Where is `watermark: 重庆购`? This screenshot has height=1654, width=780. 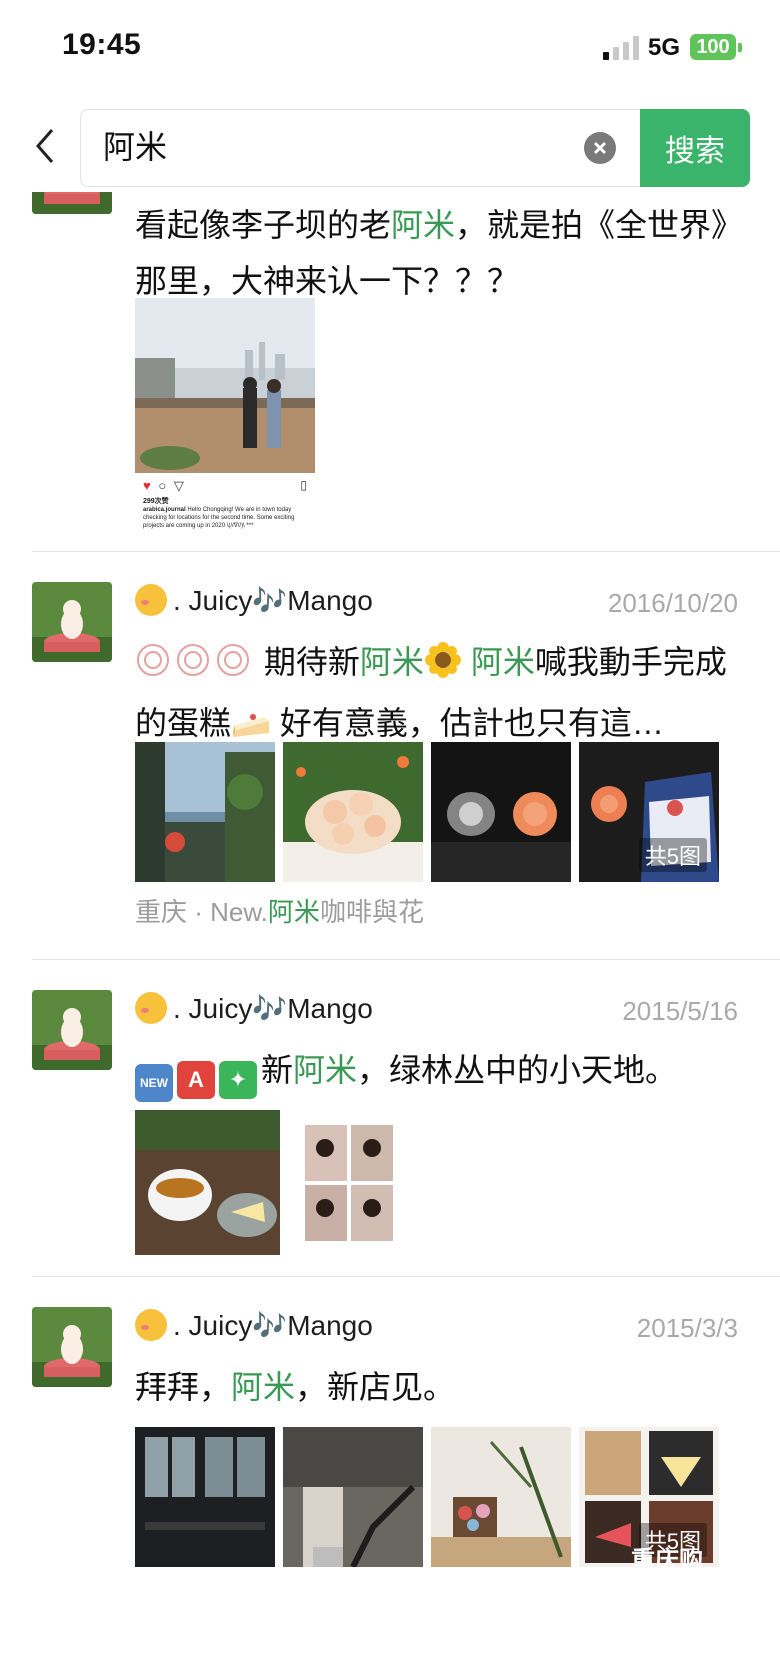
watermark: 重庆购 is located at coordinates (667, 1557).